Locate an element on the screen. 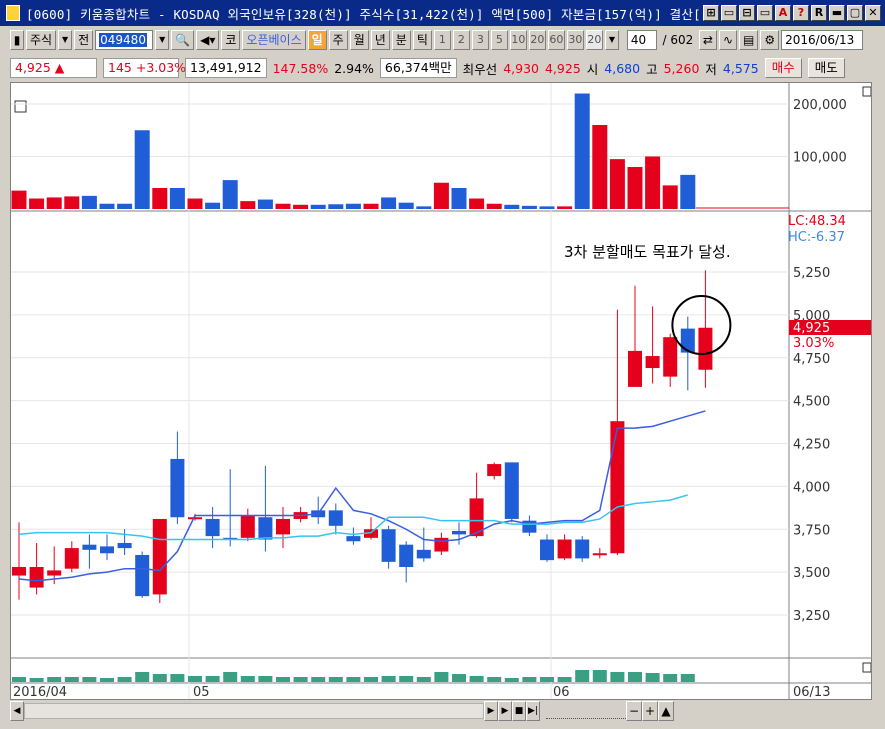 The width and height of the screenshot is (885, 729). chart-scrollbar: ◀ ▶ ▶ ■ ▶| − + ▲ is located at coordinates (441, 711).